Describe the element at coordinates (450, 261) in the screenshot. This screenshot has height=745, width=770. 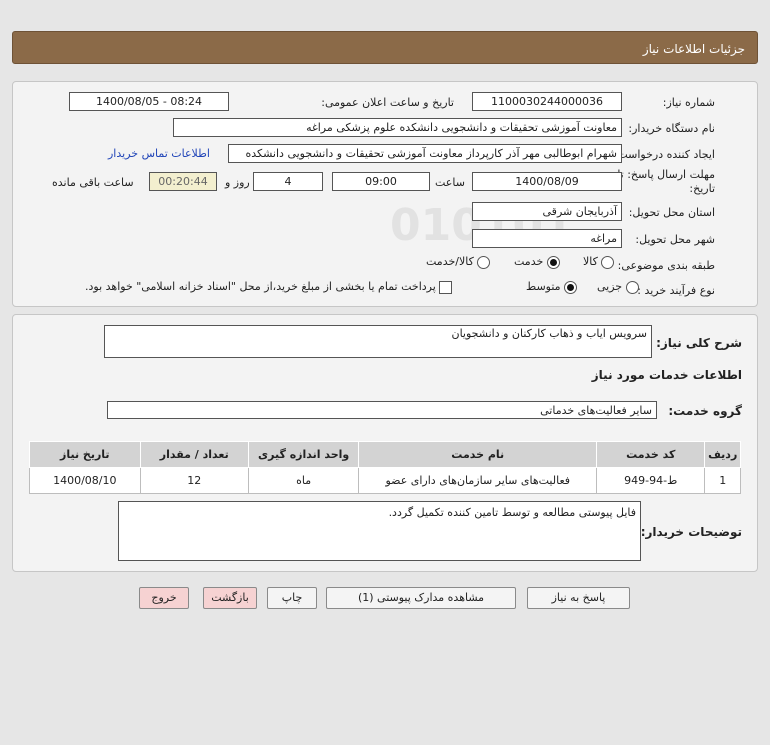
I see `category-option-label: کالا/خدمت` at that location.